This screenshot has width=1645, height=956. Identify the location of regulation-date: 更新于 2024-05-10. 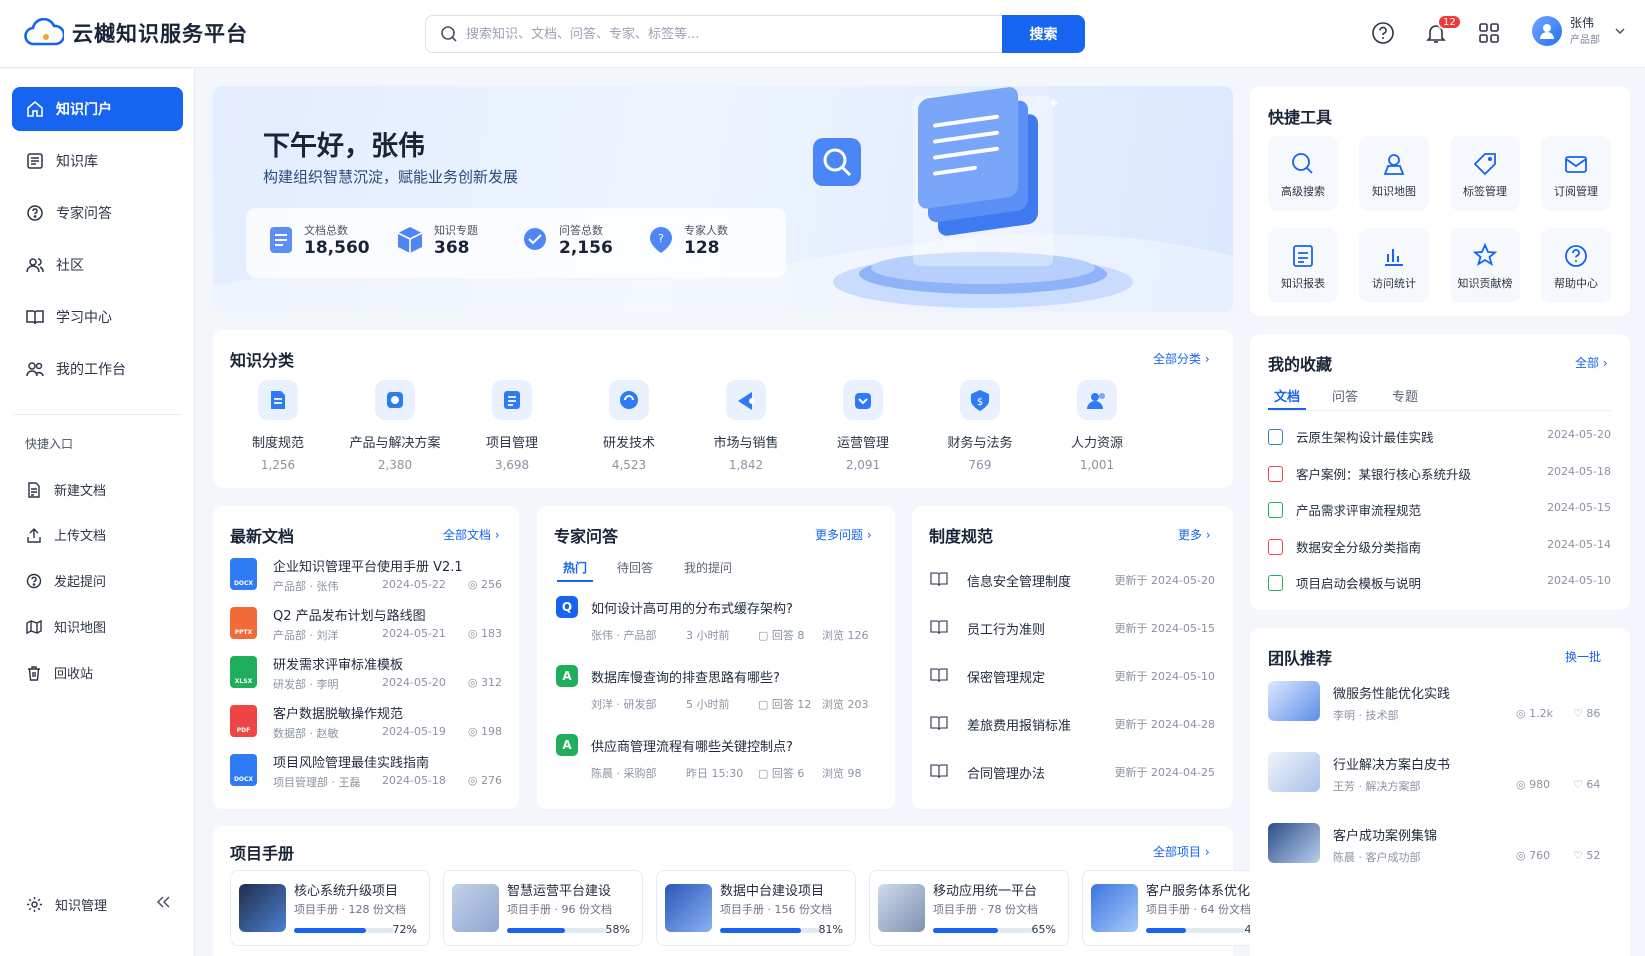
(1164, 676).